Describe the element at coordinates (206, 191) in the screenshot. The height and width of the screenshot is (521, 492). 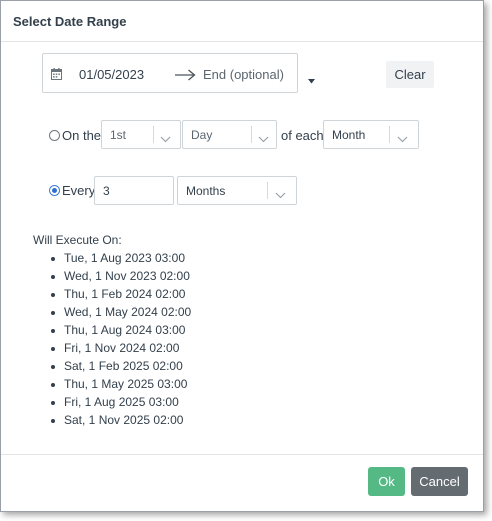
I see `every-unit-value: Months` at that location.